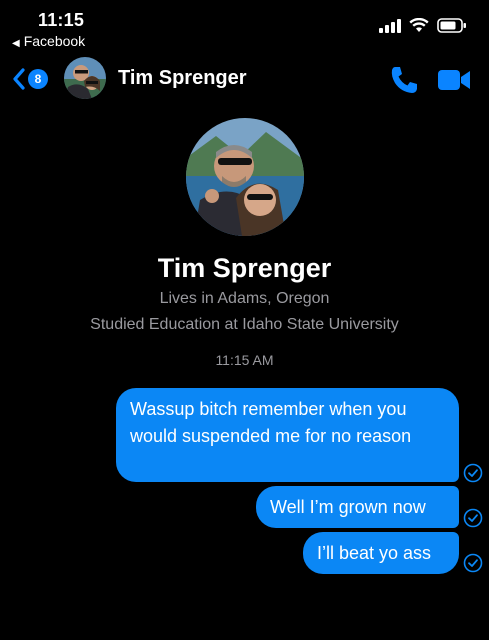 This screenshot has height=640, width=489. I want to click on avatar-photo, so click(85, 78).